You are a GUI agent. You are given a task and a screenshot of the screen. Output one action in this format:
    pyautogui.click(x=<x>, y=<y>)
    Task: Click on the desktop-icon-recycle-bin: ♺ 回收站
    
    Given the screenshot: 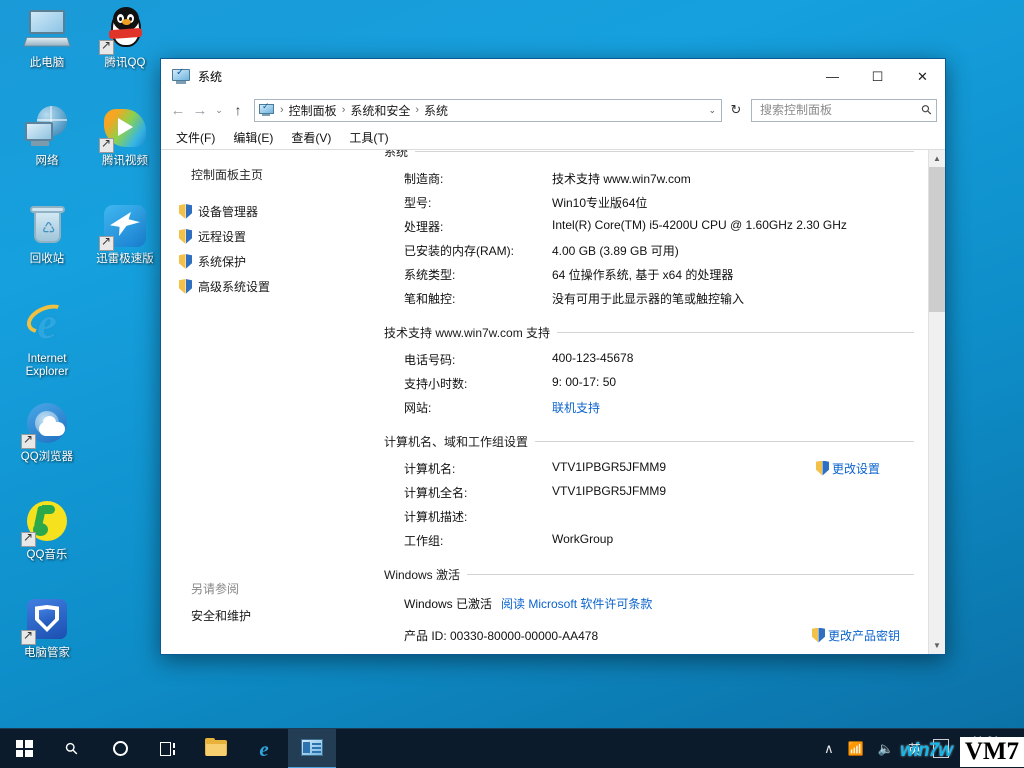 What is the action you would take?
    pyautogui.click(x=47, y=234)
    